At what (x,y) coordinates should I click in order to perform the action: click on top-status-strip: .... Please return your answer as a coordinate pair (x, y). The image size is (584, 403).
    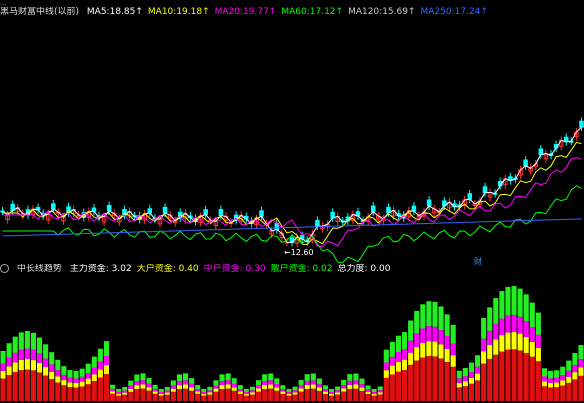
    Looking at the image, I should click on (292, 3).